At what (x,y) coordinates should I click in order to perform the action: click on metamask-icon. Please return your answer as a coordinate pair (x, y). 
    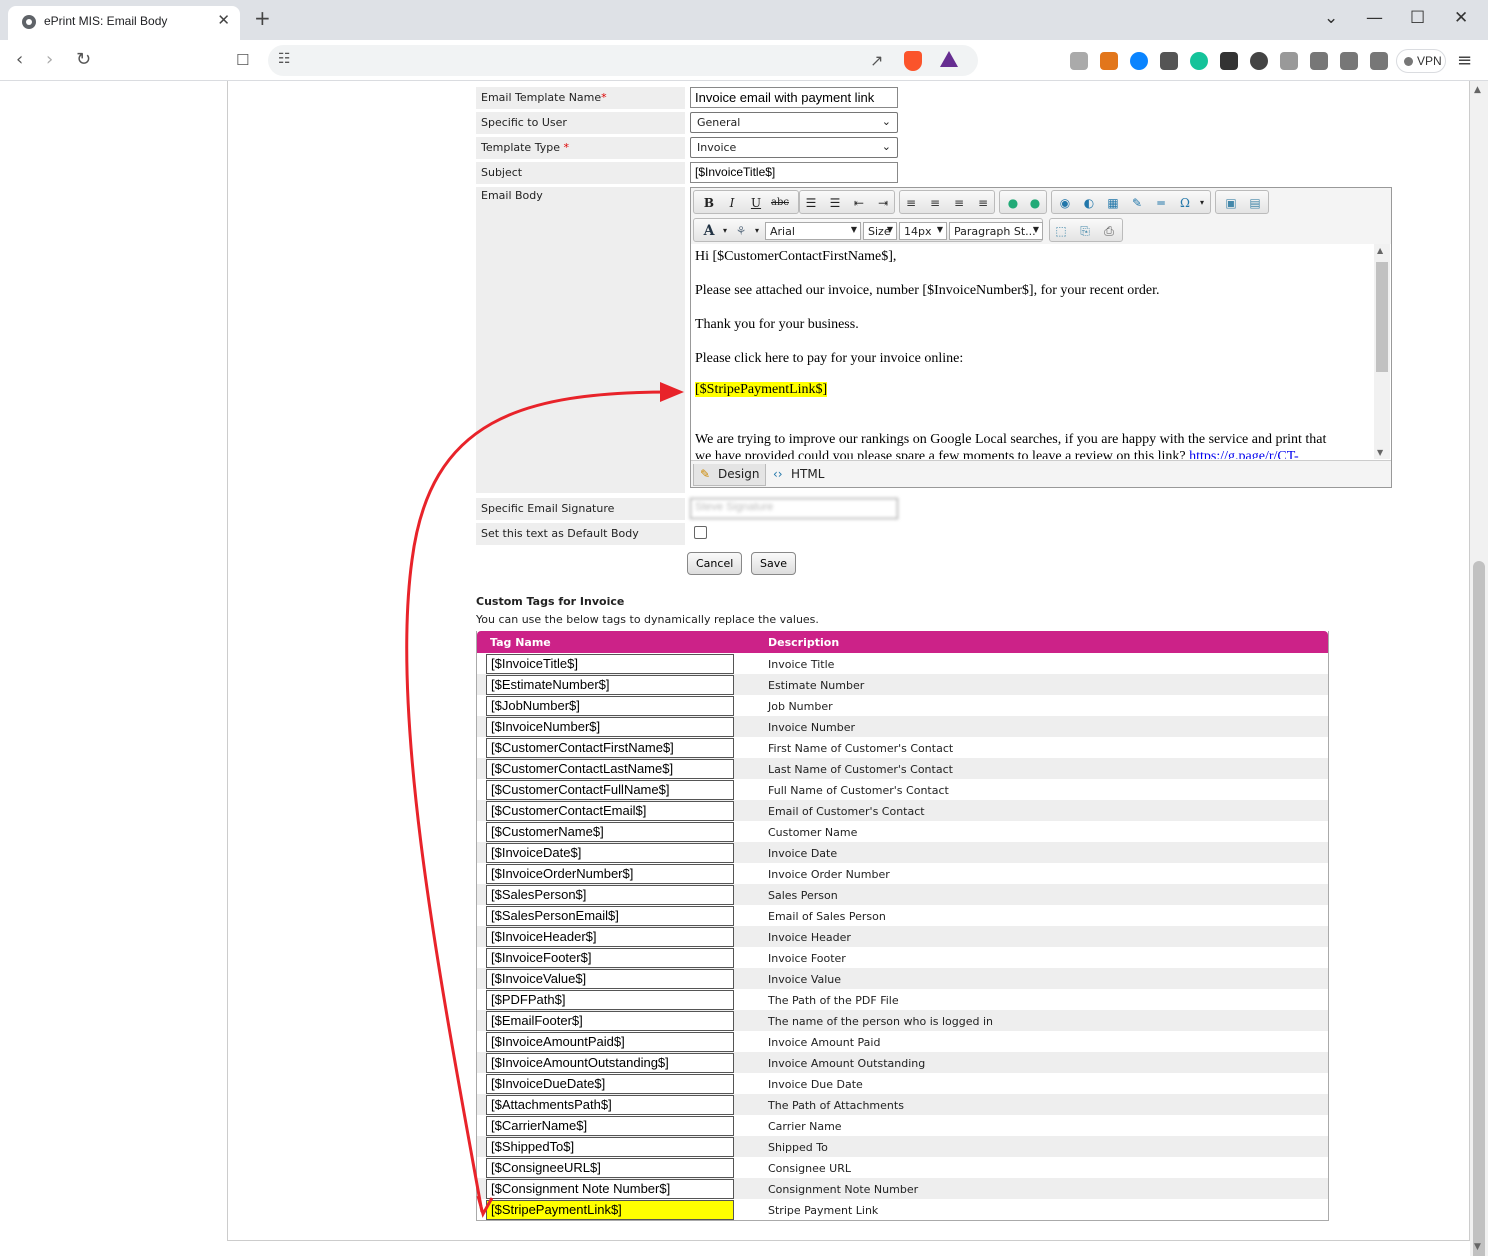
    Looking at the image, I should click on (1109, 61).